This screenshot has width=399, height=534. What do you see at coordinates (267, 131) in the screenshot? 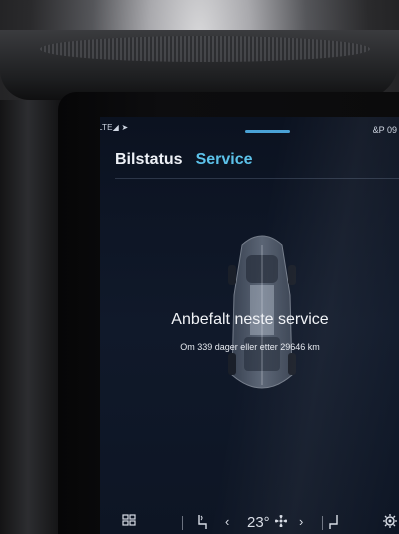
I see `drag-handle` at bounding box center [267, 131].